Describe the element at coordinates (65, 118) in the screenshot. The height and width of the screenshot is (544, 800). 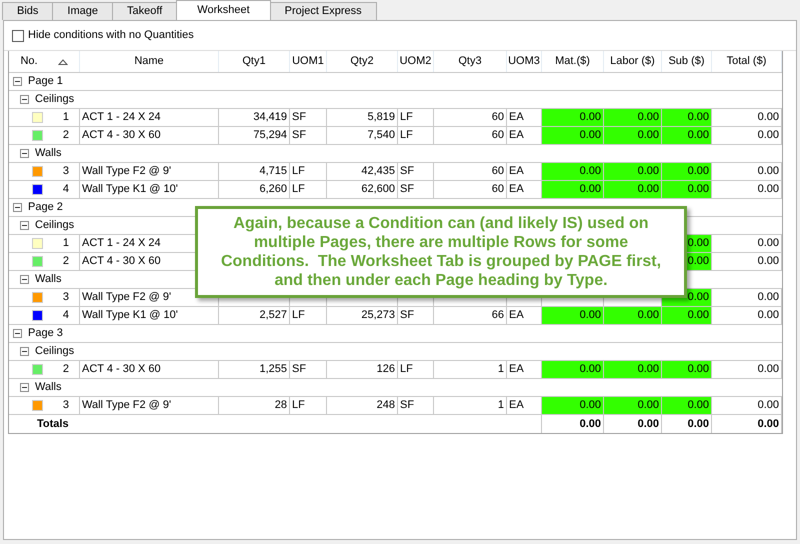
I see `row-number: 1` at that location.